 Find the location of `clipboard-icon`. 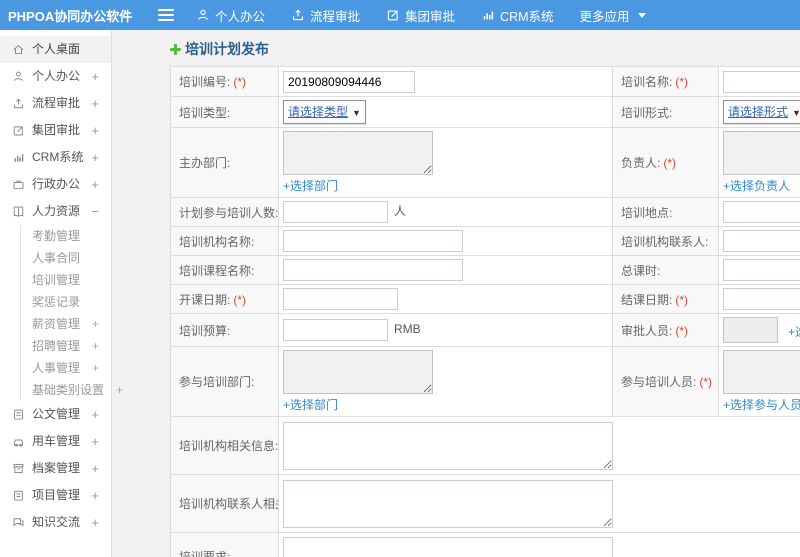

clipboard-icon is located at coordinates (18, 495).